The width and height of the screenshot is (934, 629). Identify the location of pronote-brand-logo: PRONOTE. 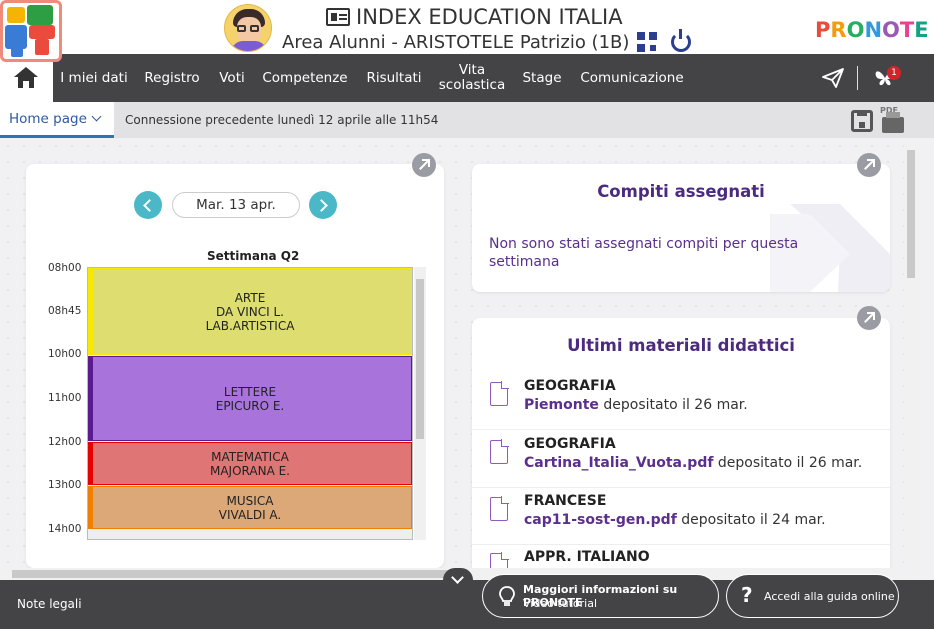
(872, 30).